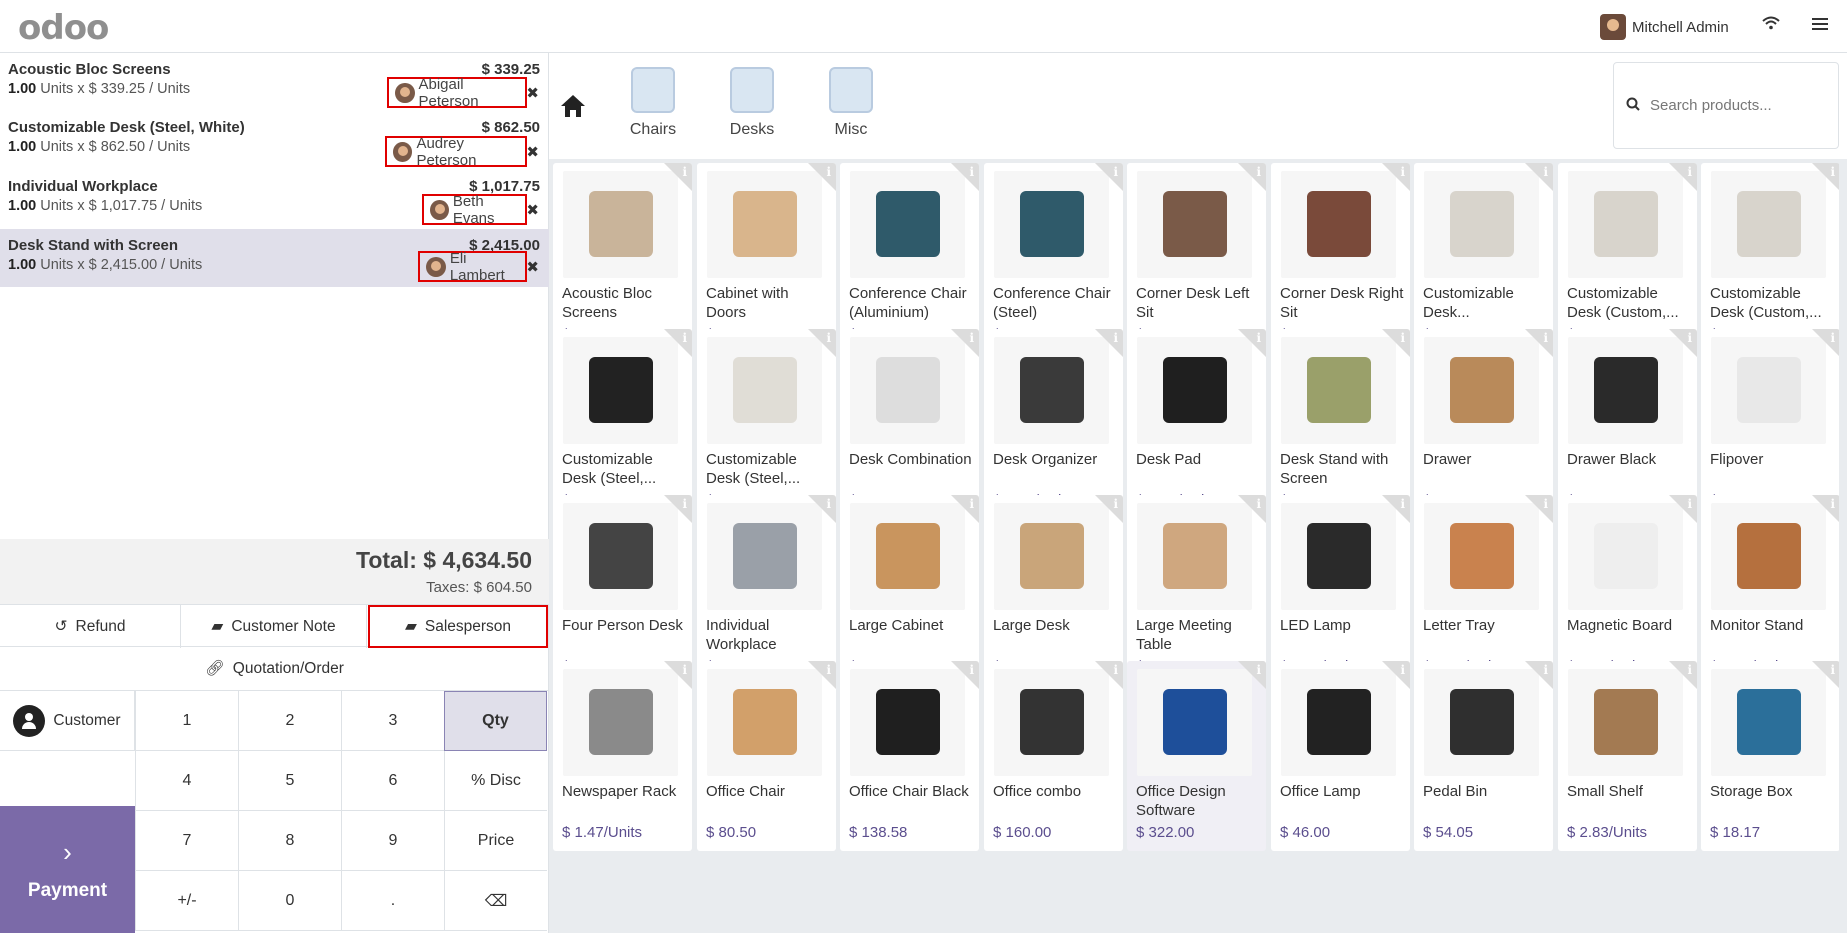  What do you see at coordinates (1196, 258) in the screenshot?
I see `product-card: iCorner Desk Left Sit$ 97.75` at bounding box center [1196, 258].